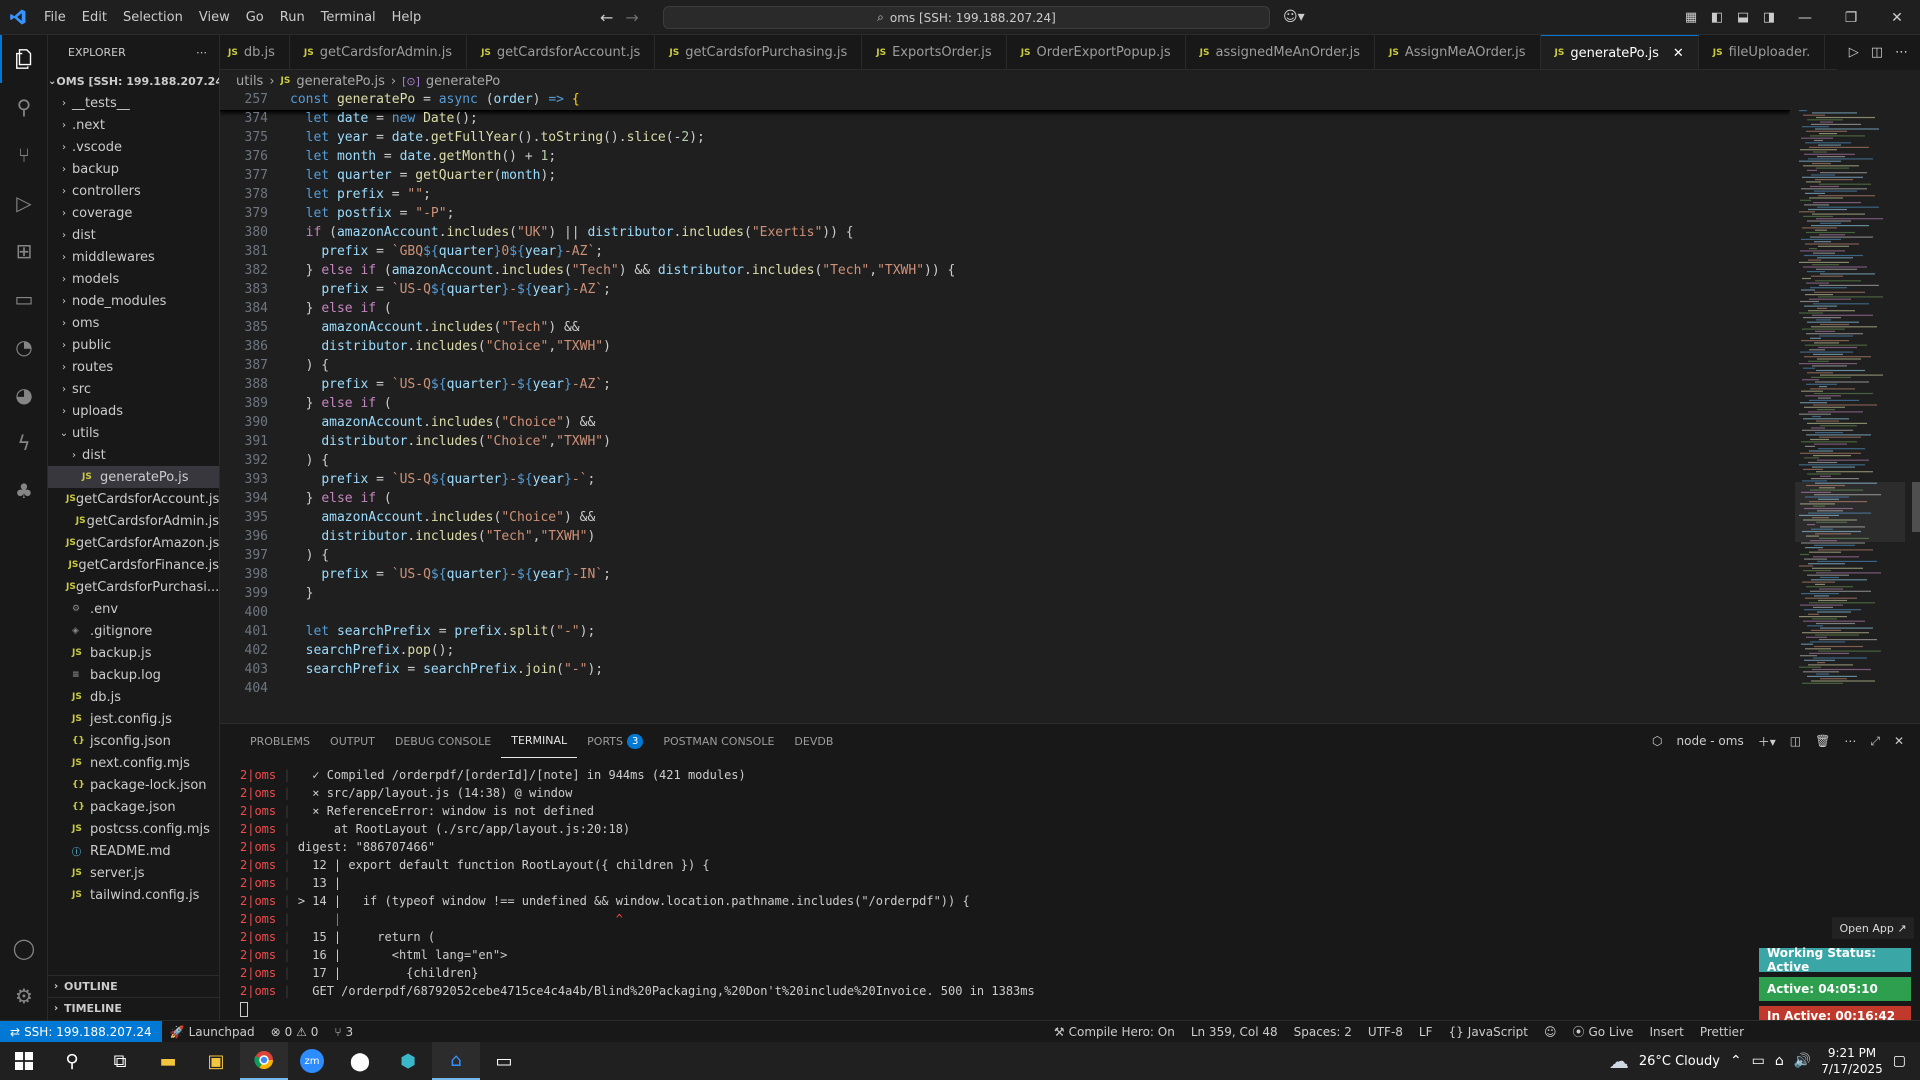 The width and height of the screenshot is (1920, 1080). What do you see at coordinates (966, 17) in the screenshot?
I see `command-center: ⌕ oms [SSH: 199.188.207.24]` at bounding box center [966, 17].